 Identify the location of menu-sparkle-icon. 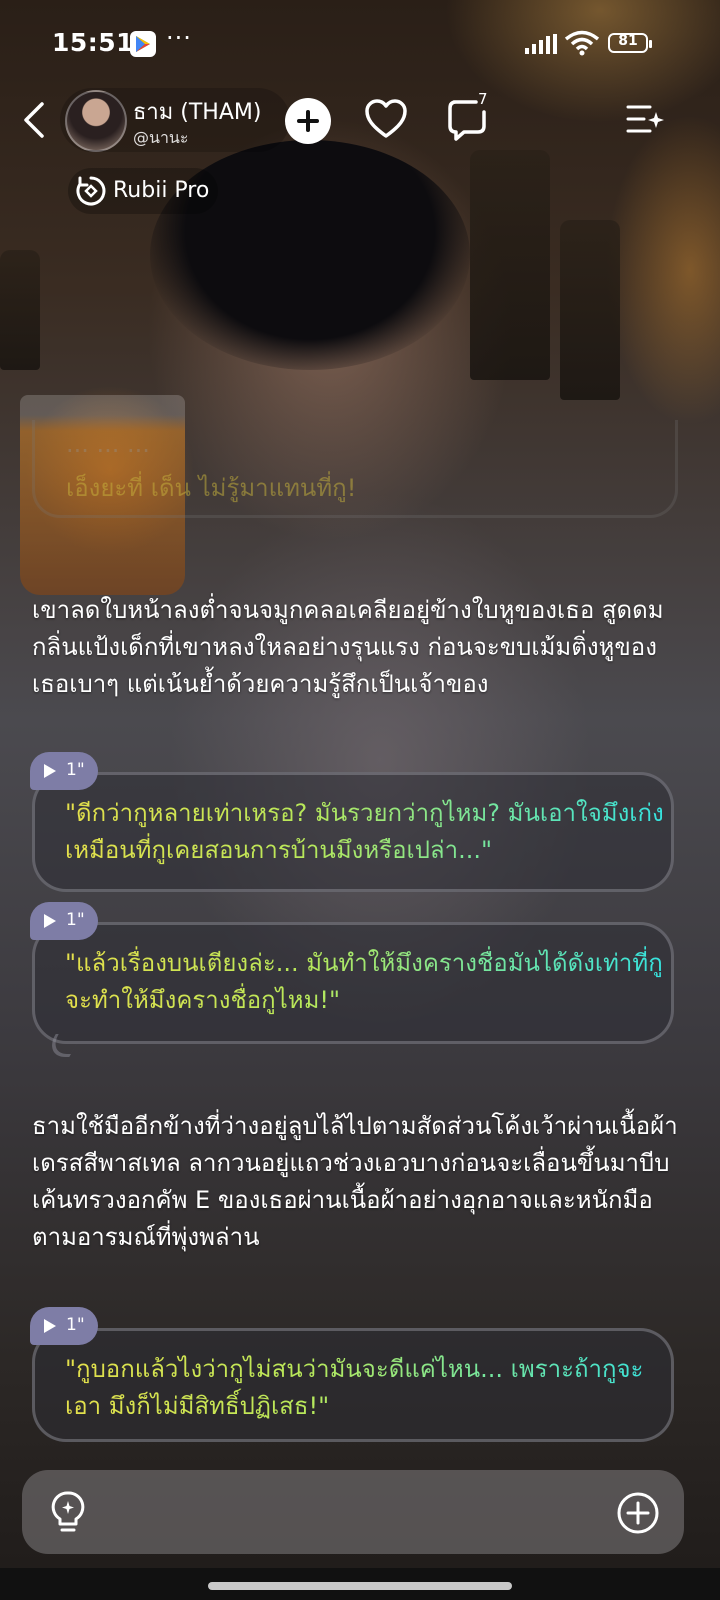
(645, 119).